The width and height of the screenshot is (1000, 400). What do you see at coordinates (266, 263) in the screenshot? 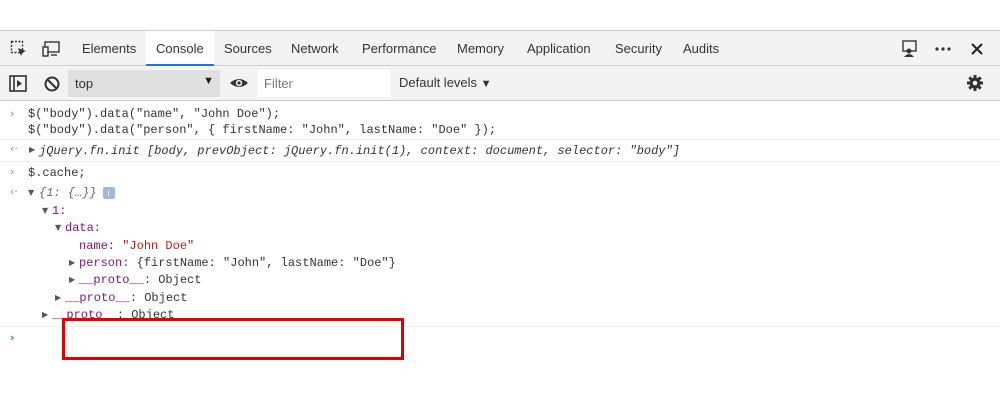
I see `person-value: {firstName: "John", lastName: "Doe"}` at bounding box center [266, 263].